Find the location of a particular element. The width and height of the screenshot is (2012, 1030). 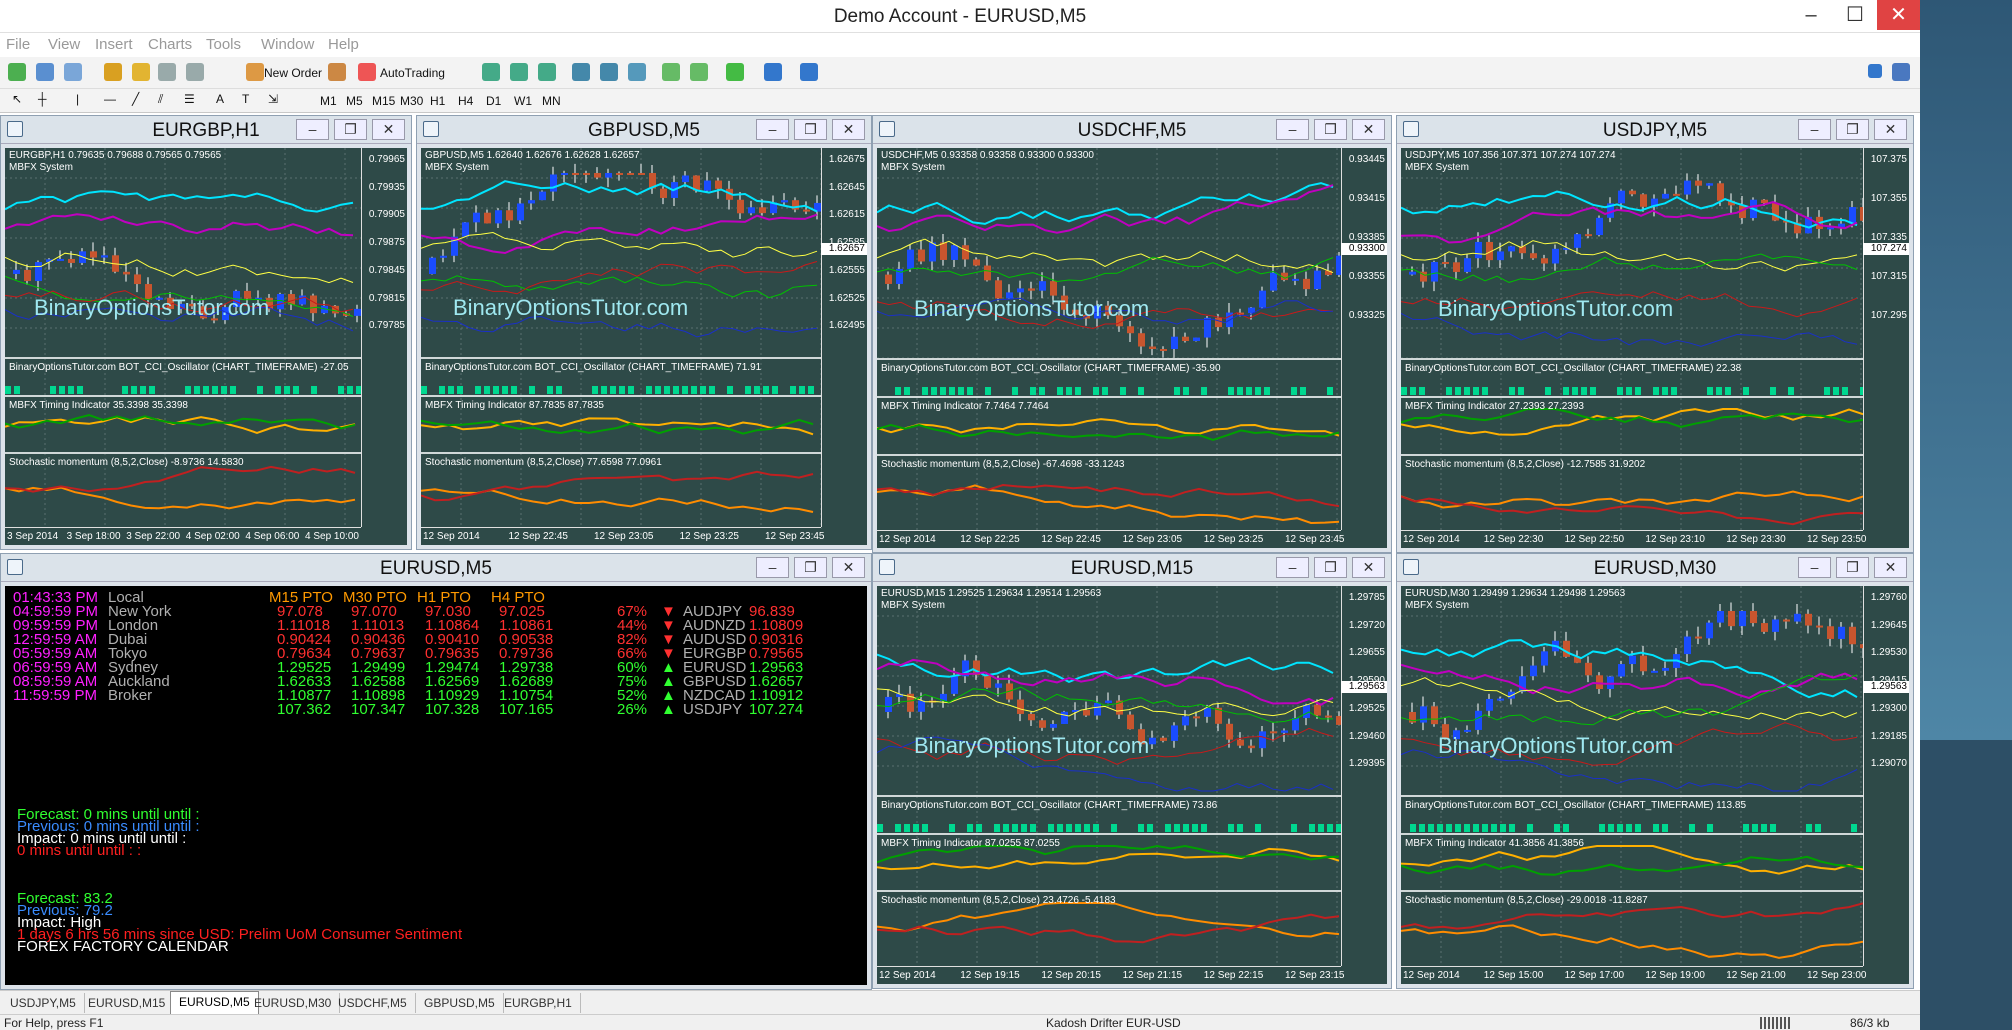

zoom-in-icon is located at coordinates (581, 72).